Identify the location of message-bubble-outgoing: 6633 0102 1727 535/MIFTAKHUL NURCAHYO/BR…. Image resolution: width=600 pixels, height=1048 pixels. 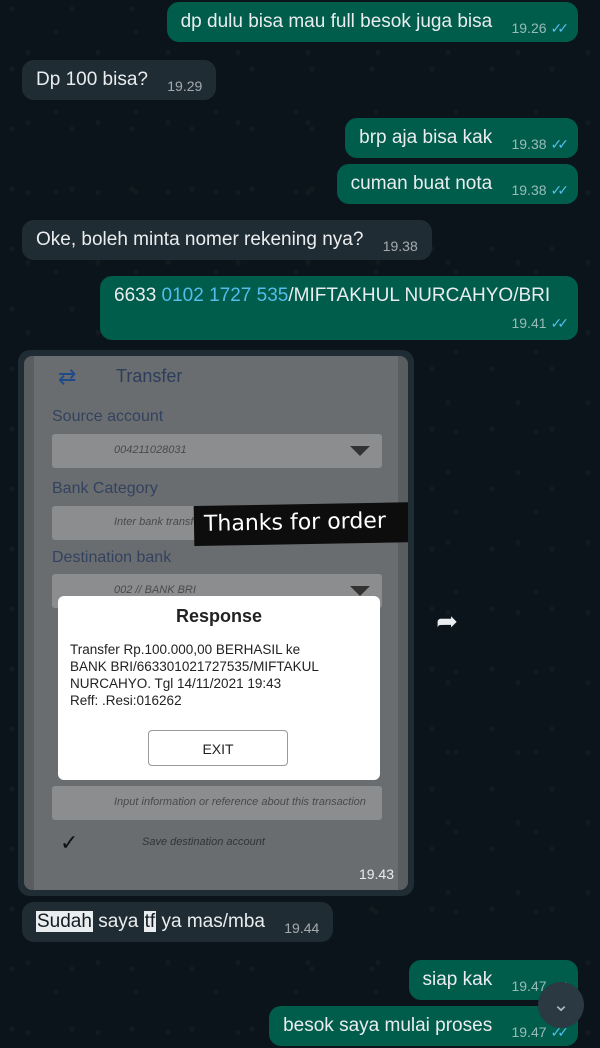
(339, 308).